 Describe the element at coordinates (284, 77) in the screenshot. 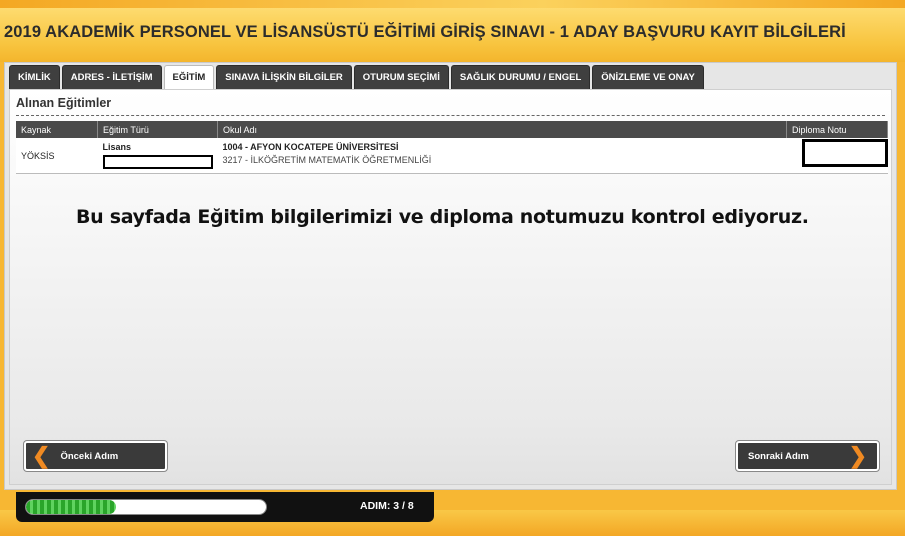

I see `tab-sinava-iliskin-bilgiler: SINAVA İLİŞKİN BİLGİLER` at that location.